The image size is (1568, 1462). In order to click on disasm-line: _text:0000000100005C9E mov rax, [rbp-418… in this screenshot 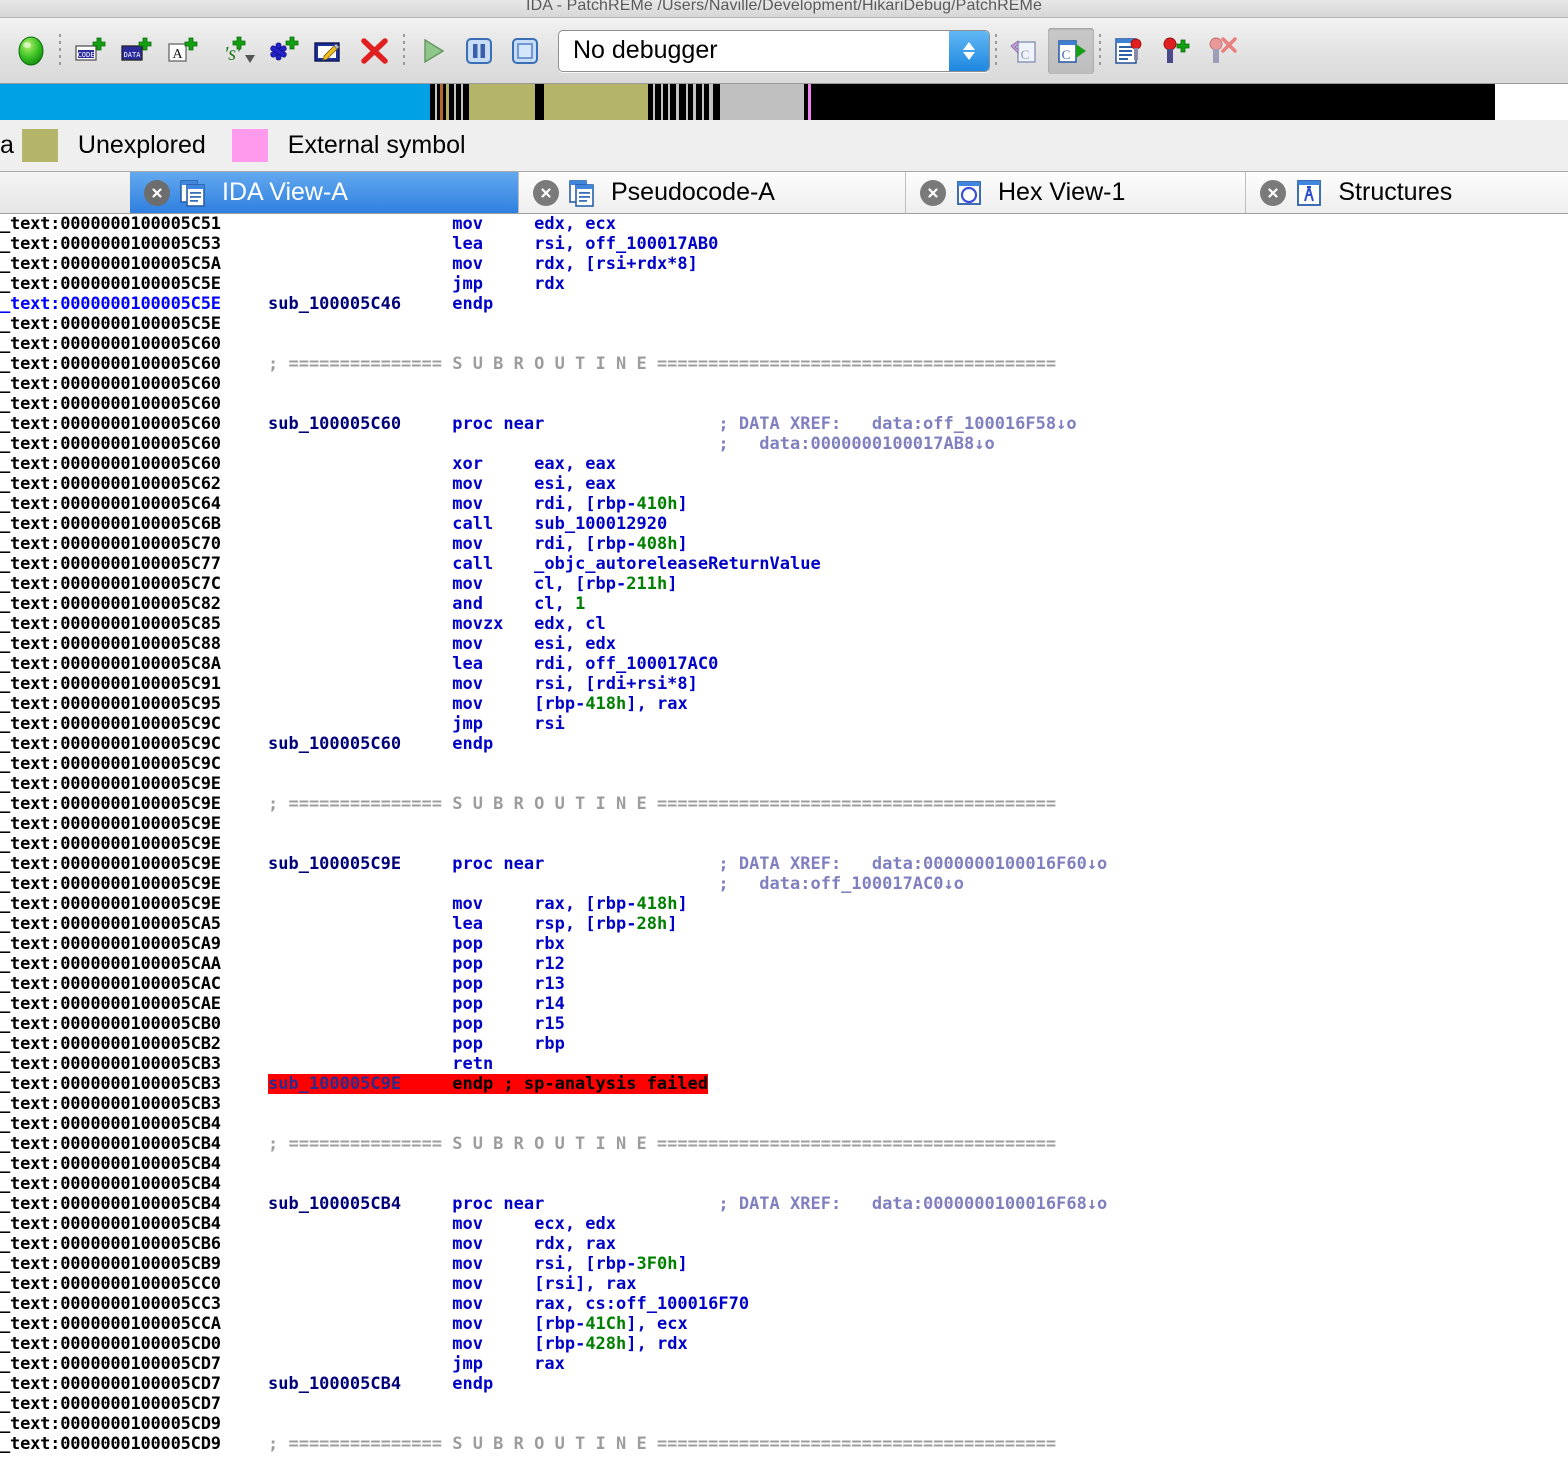, I will do `click(784, 904)`.